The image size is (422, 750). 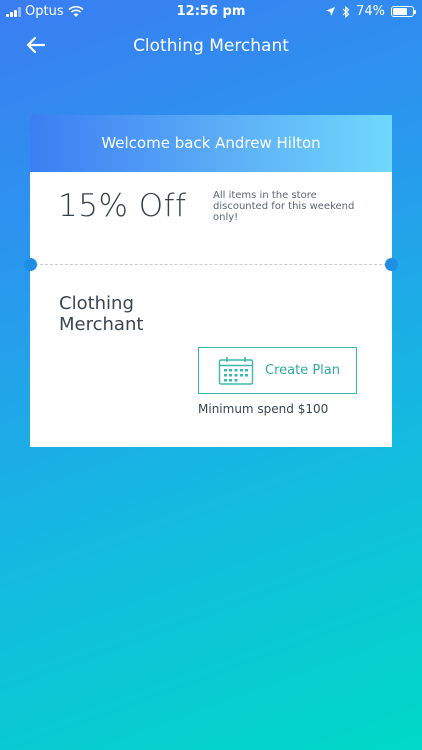 What do you see at coordinates (302, 370) in the screenshot?
I see `create-plan-label: Create Plan` at bounding box center [302, 370].